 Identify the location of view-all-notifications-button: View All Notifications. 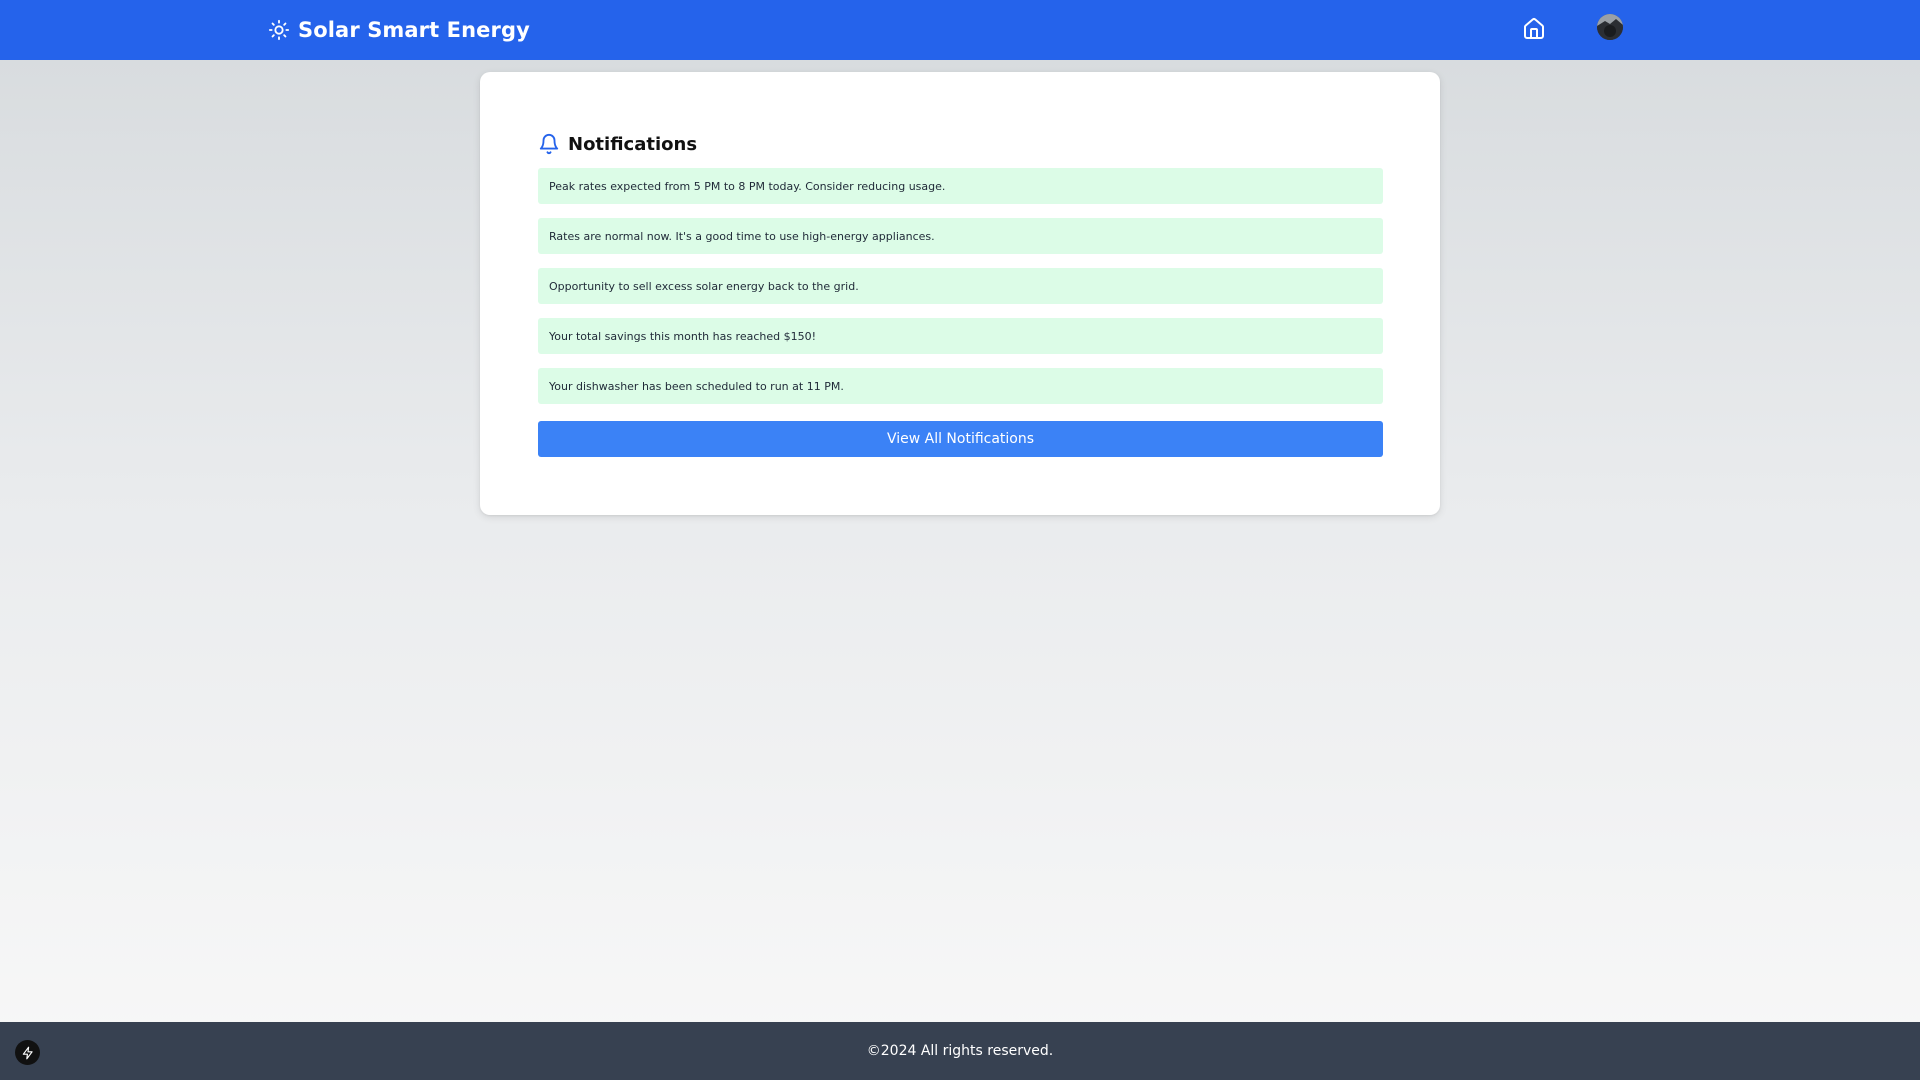
(960, 439).